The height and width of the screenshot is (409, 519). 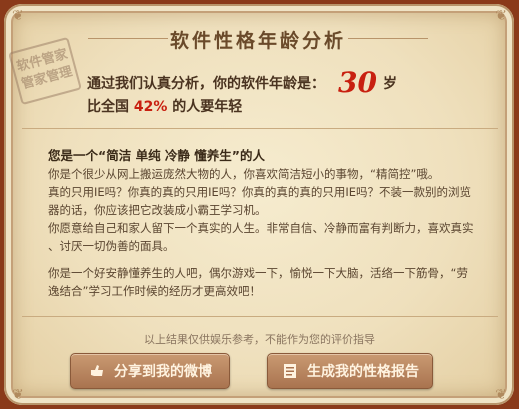 What do you see at coordinates (290, 371) in the screenshot?
I see `report-icon` at bounding box center [290, 371].